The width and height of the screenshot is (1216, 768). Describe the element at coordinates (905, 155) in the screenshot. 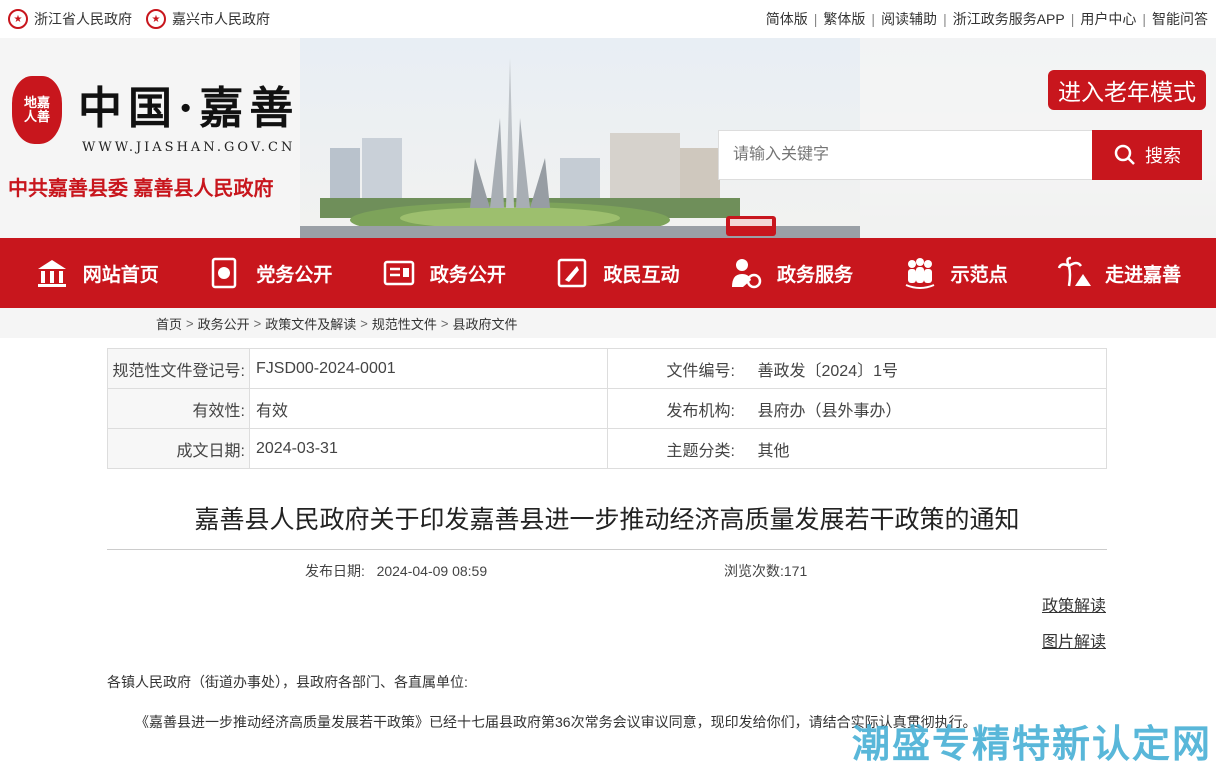

I see `search-input` at that location.